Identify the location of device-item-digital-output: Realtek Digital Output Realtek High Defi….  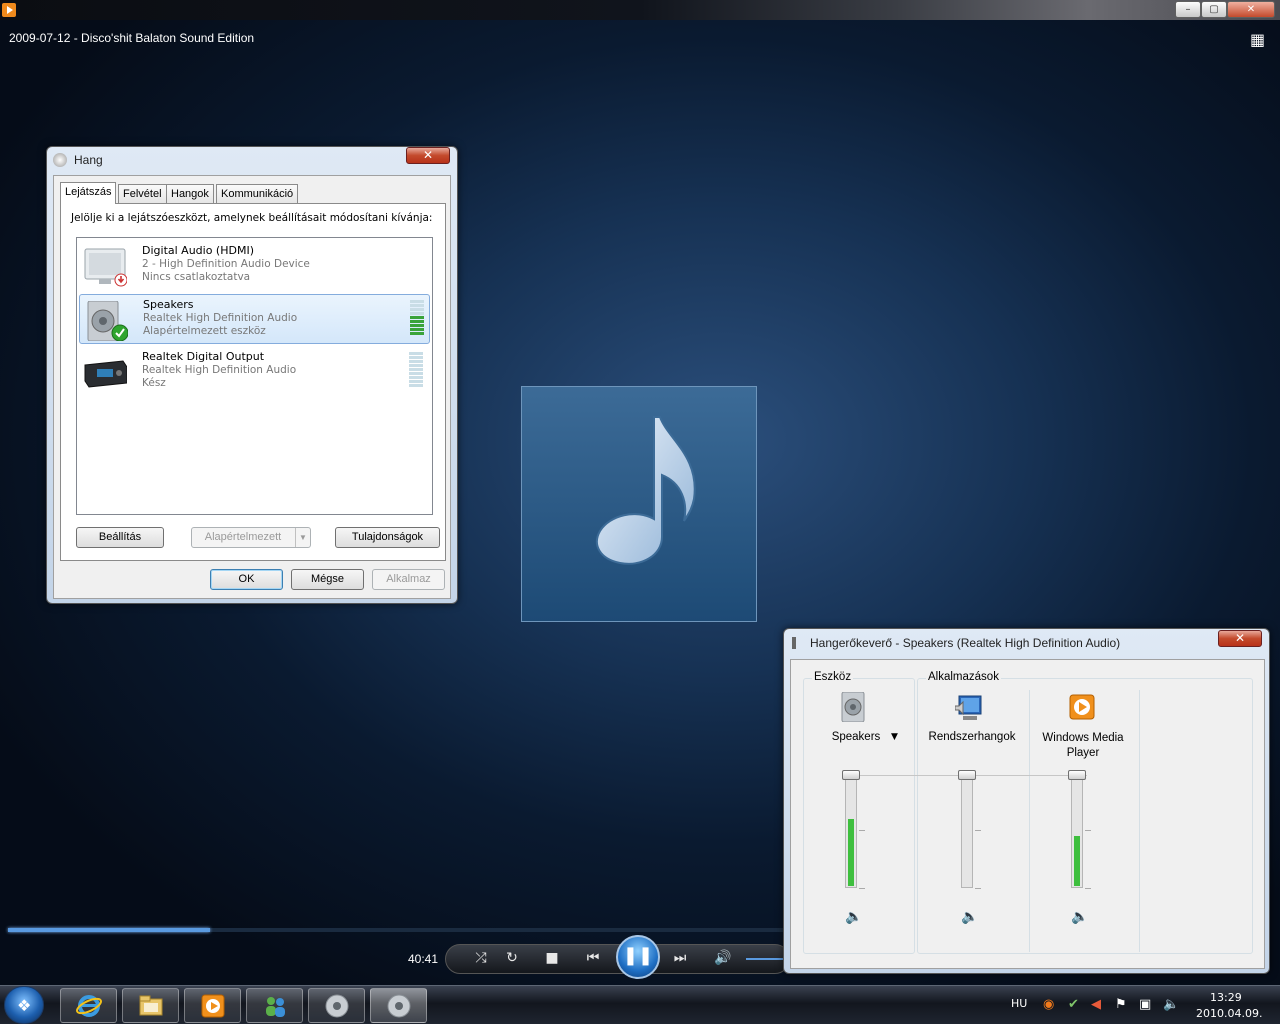
(254, 372).